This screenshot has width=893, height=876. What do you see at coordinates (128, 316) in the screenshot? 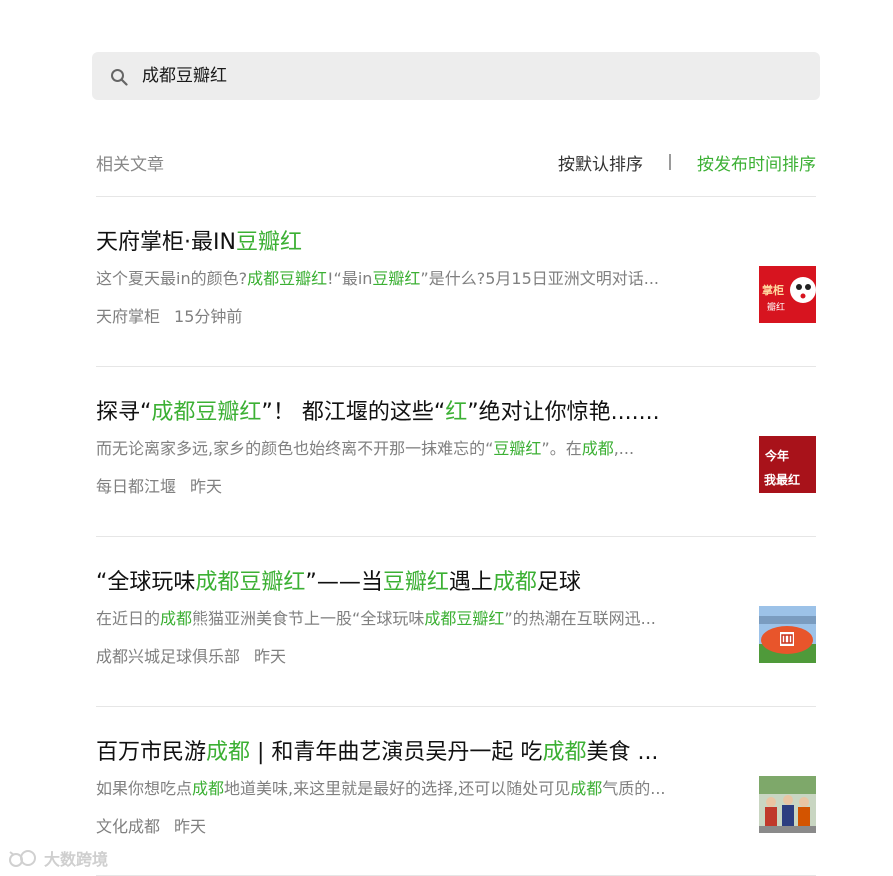
I see `article-source: 天府掌柜` at bounding box center [128, 316].